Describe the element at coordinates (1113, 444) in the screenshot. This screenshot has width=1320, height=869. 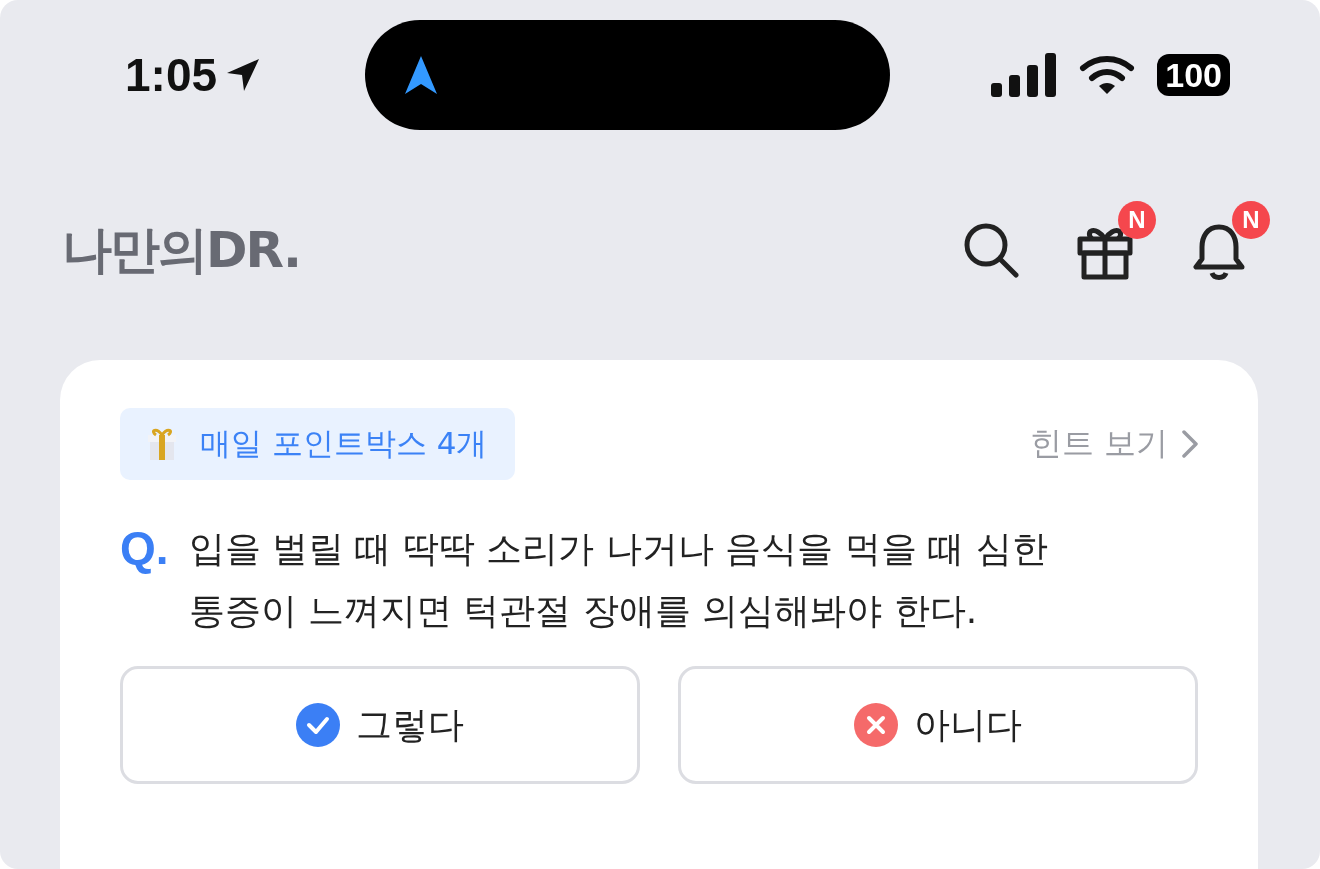
I see `hint-link: 힌트 보기` at that location.